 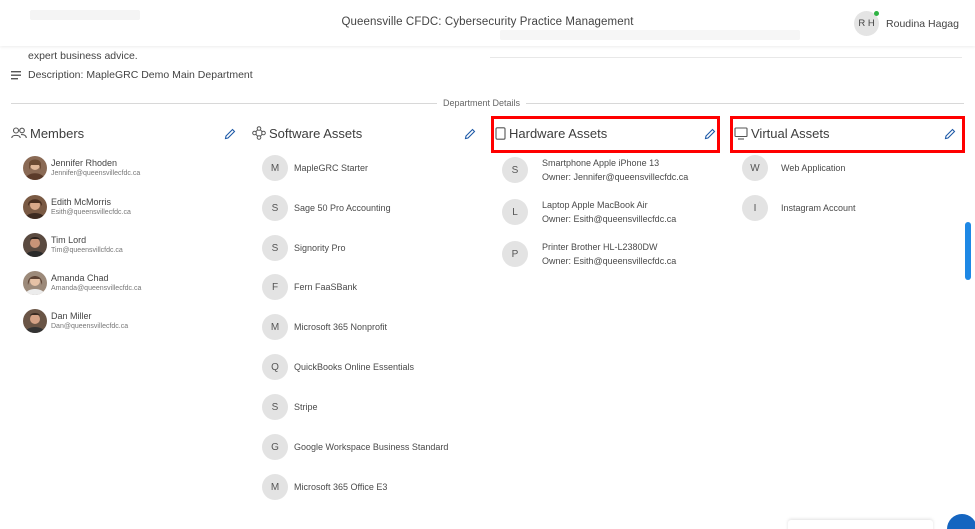 I want to click on software-asset-item: G Google Workspace Business Standard, so click(x=355, y=447).